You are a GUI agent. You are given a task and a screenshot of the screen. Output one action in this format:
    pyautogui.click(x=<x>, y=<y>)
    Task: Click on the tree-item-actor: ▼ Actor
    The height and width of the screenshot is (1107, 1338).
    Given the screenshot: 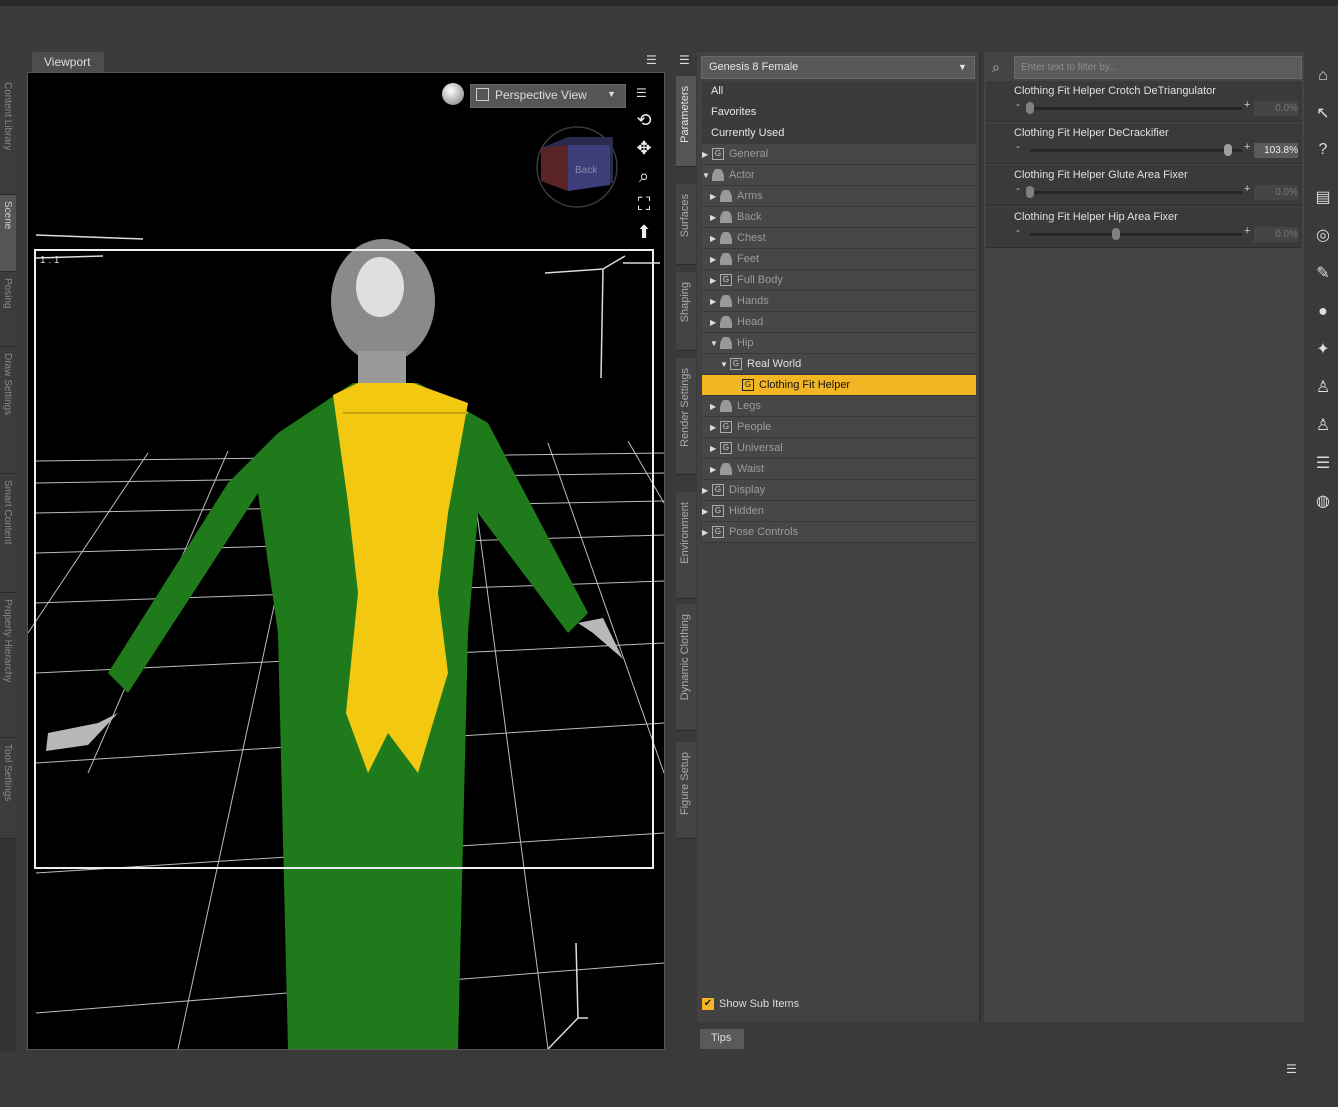 What is the action you would take?
    pyautogui.click(x=839, y=175)
    